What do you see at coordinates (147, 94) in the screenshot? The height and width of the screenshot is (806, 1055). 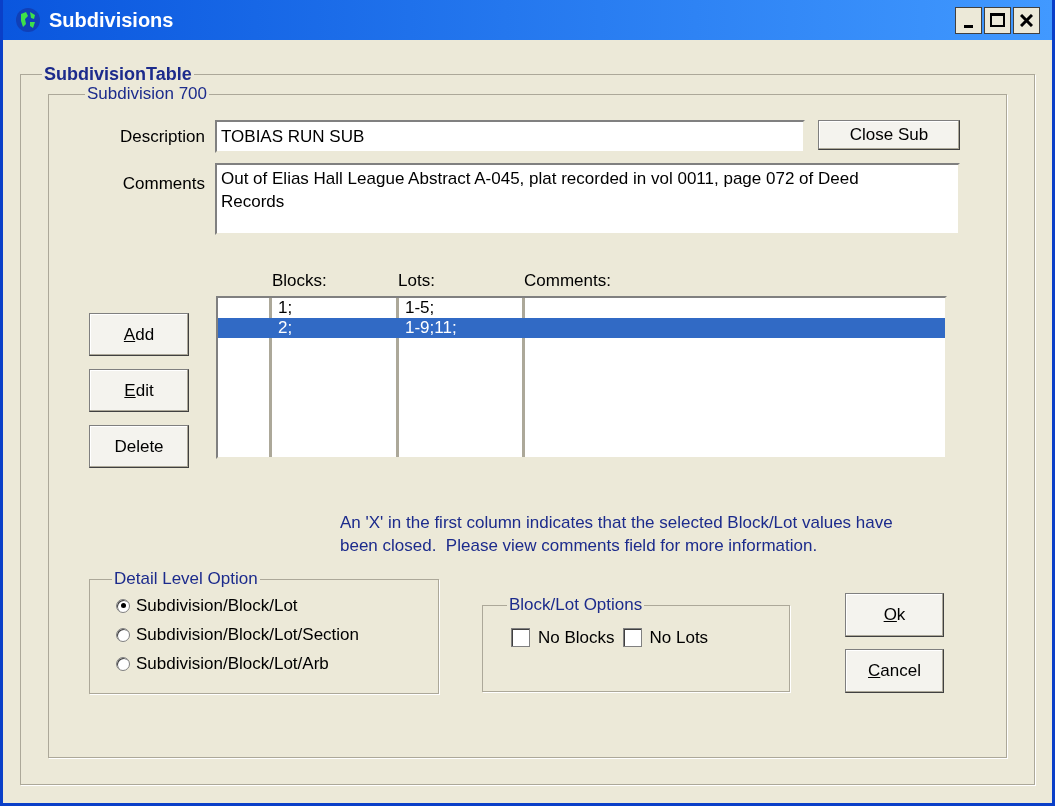 I see `group-title: Subdivision 700` at bounding box center [147, 94].